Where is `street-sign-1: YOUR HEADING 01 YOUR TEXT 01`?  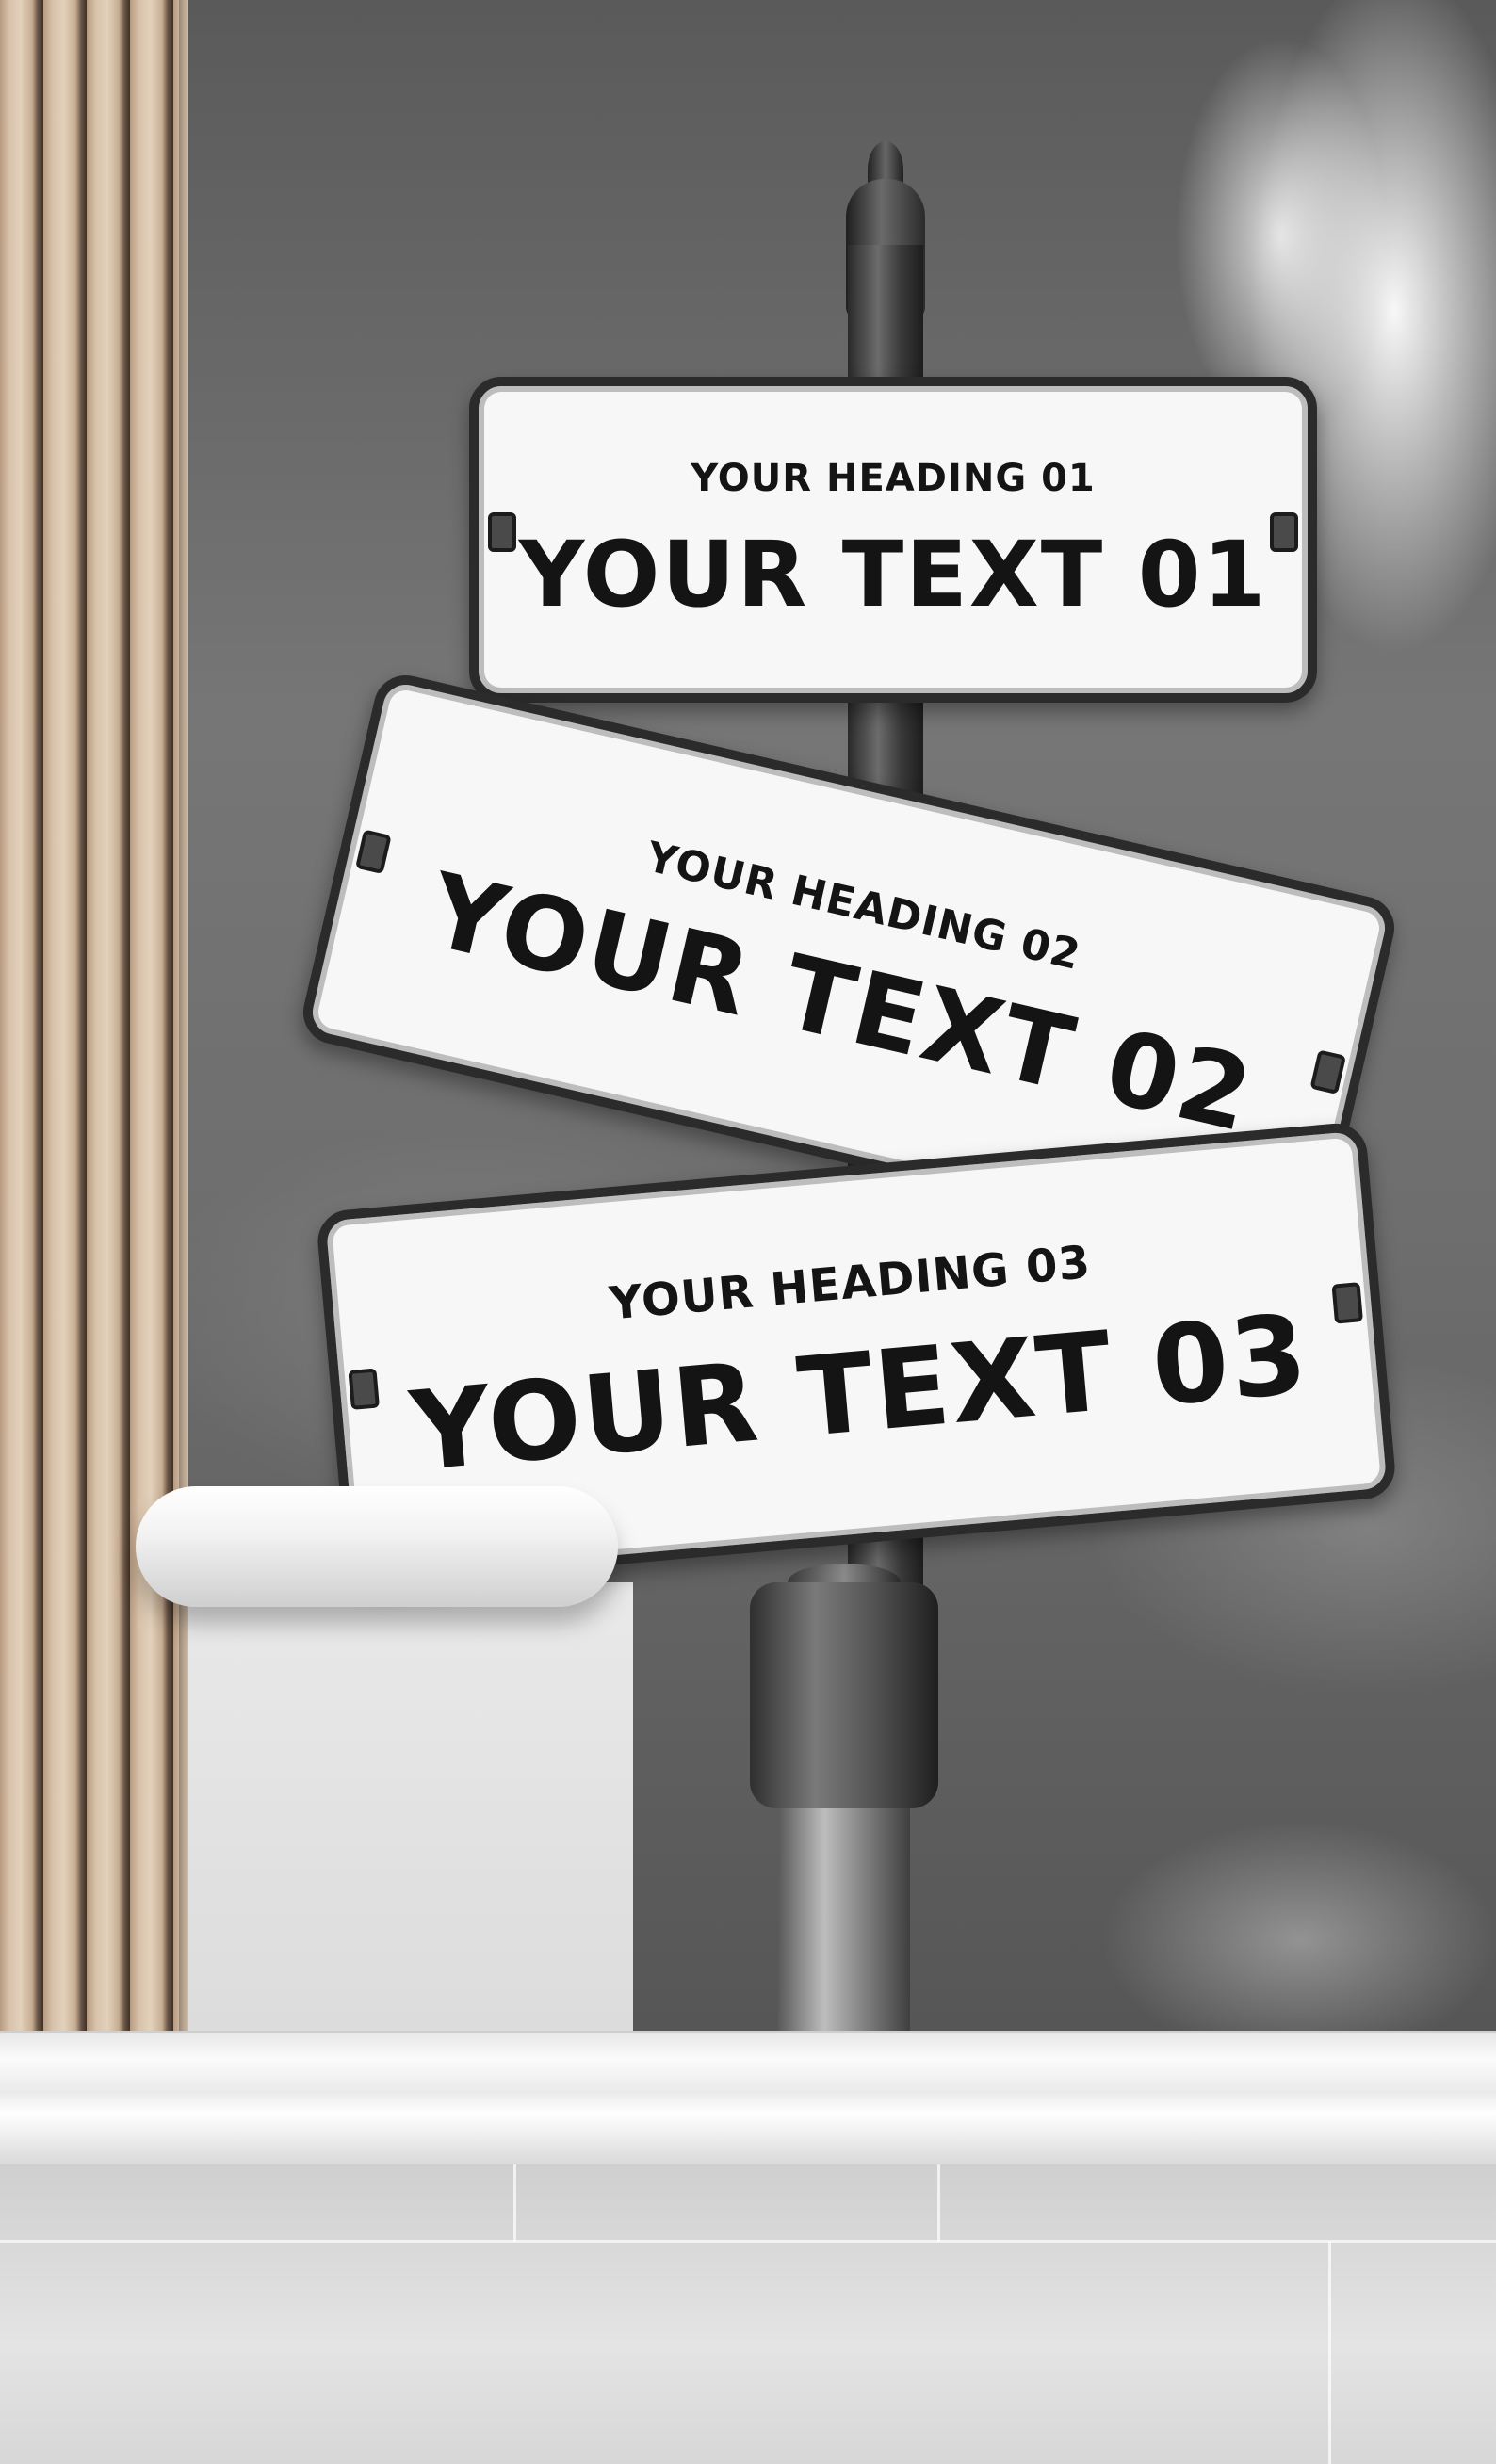 street-sign-1: YOUR HEADING 01 YOUR TEXT 01 is located at coordinates (893, 540).